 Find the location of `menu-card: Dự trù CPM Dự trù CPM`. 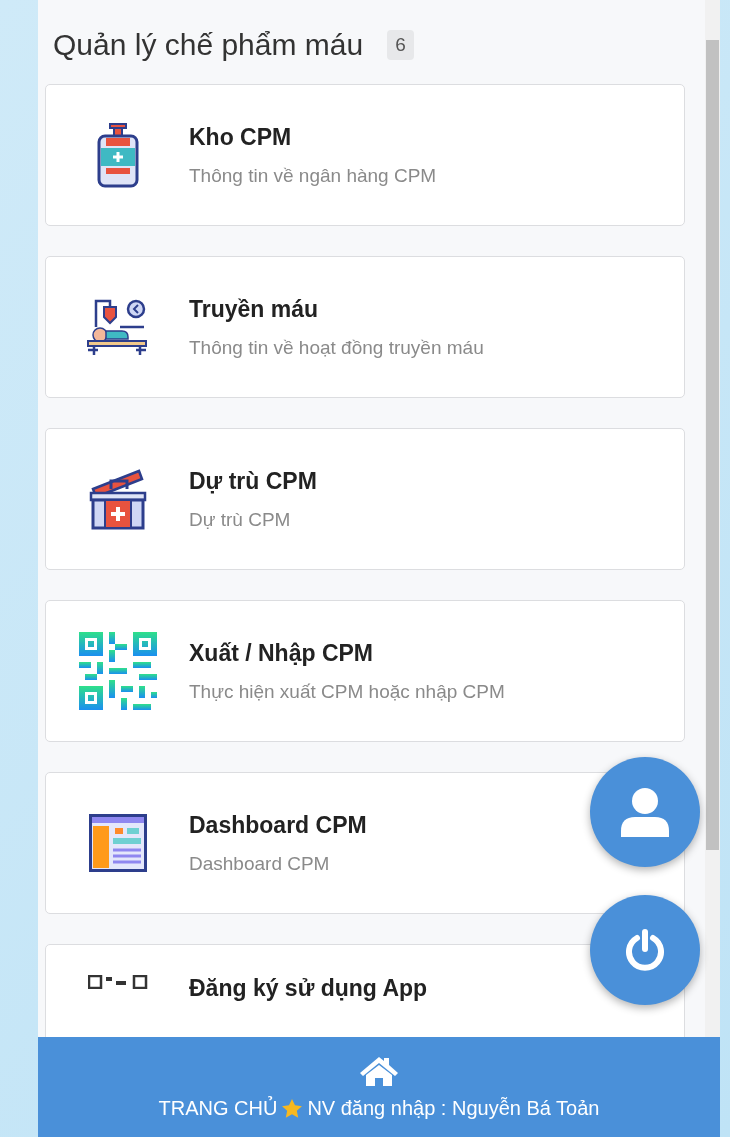

menu-card: Dự trù CPM Dự trù CPM is located at coordinates (365, 499).